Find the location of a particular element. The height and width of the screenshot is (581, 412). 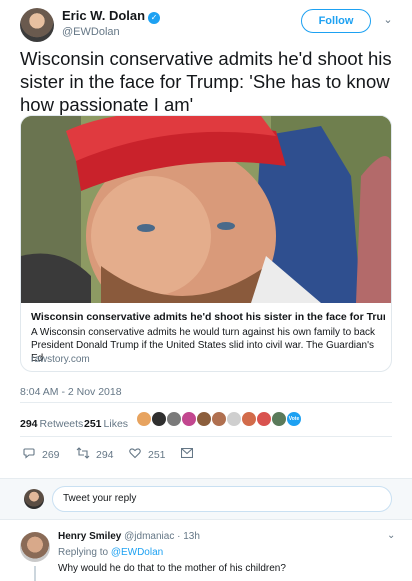

likes-count: 251 is located at coordinates (93, 424).